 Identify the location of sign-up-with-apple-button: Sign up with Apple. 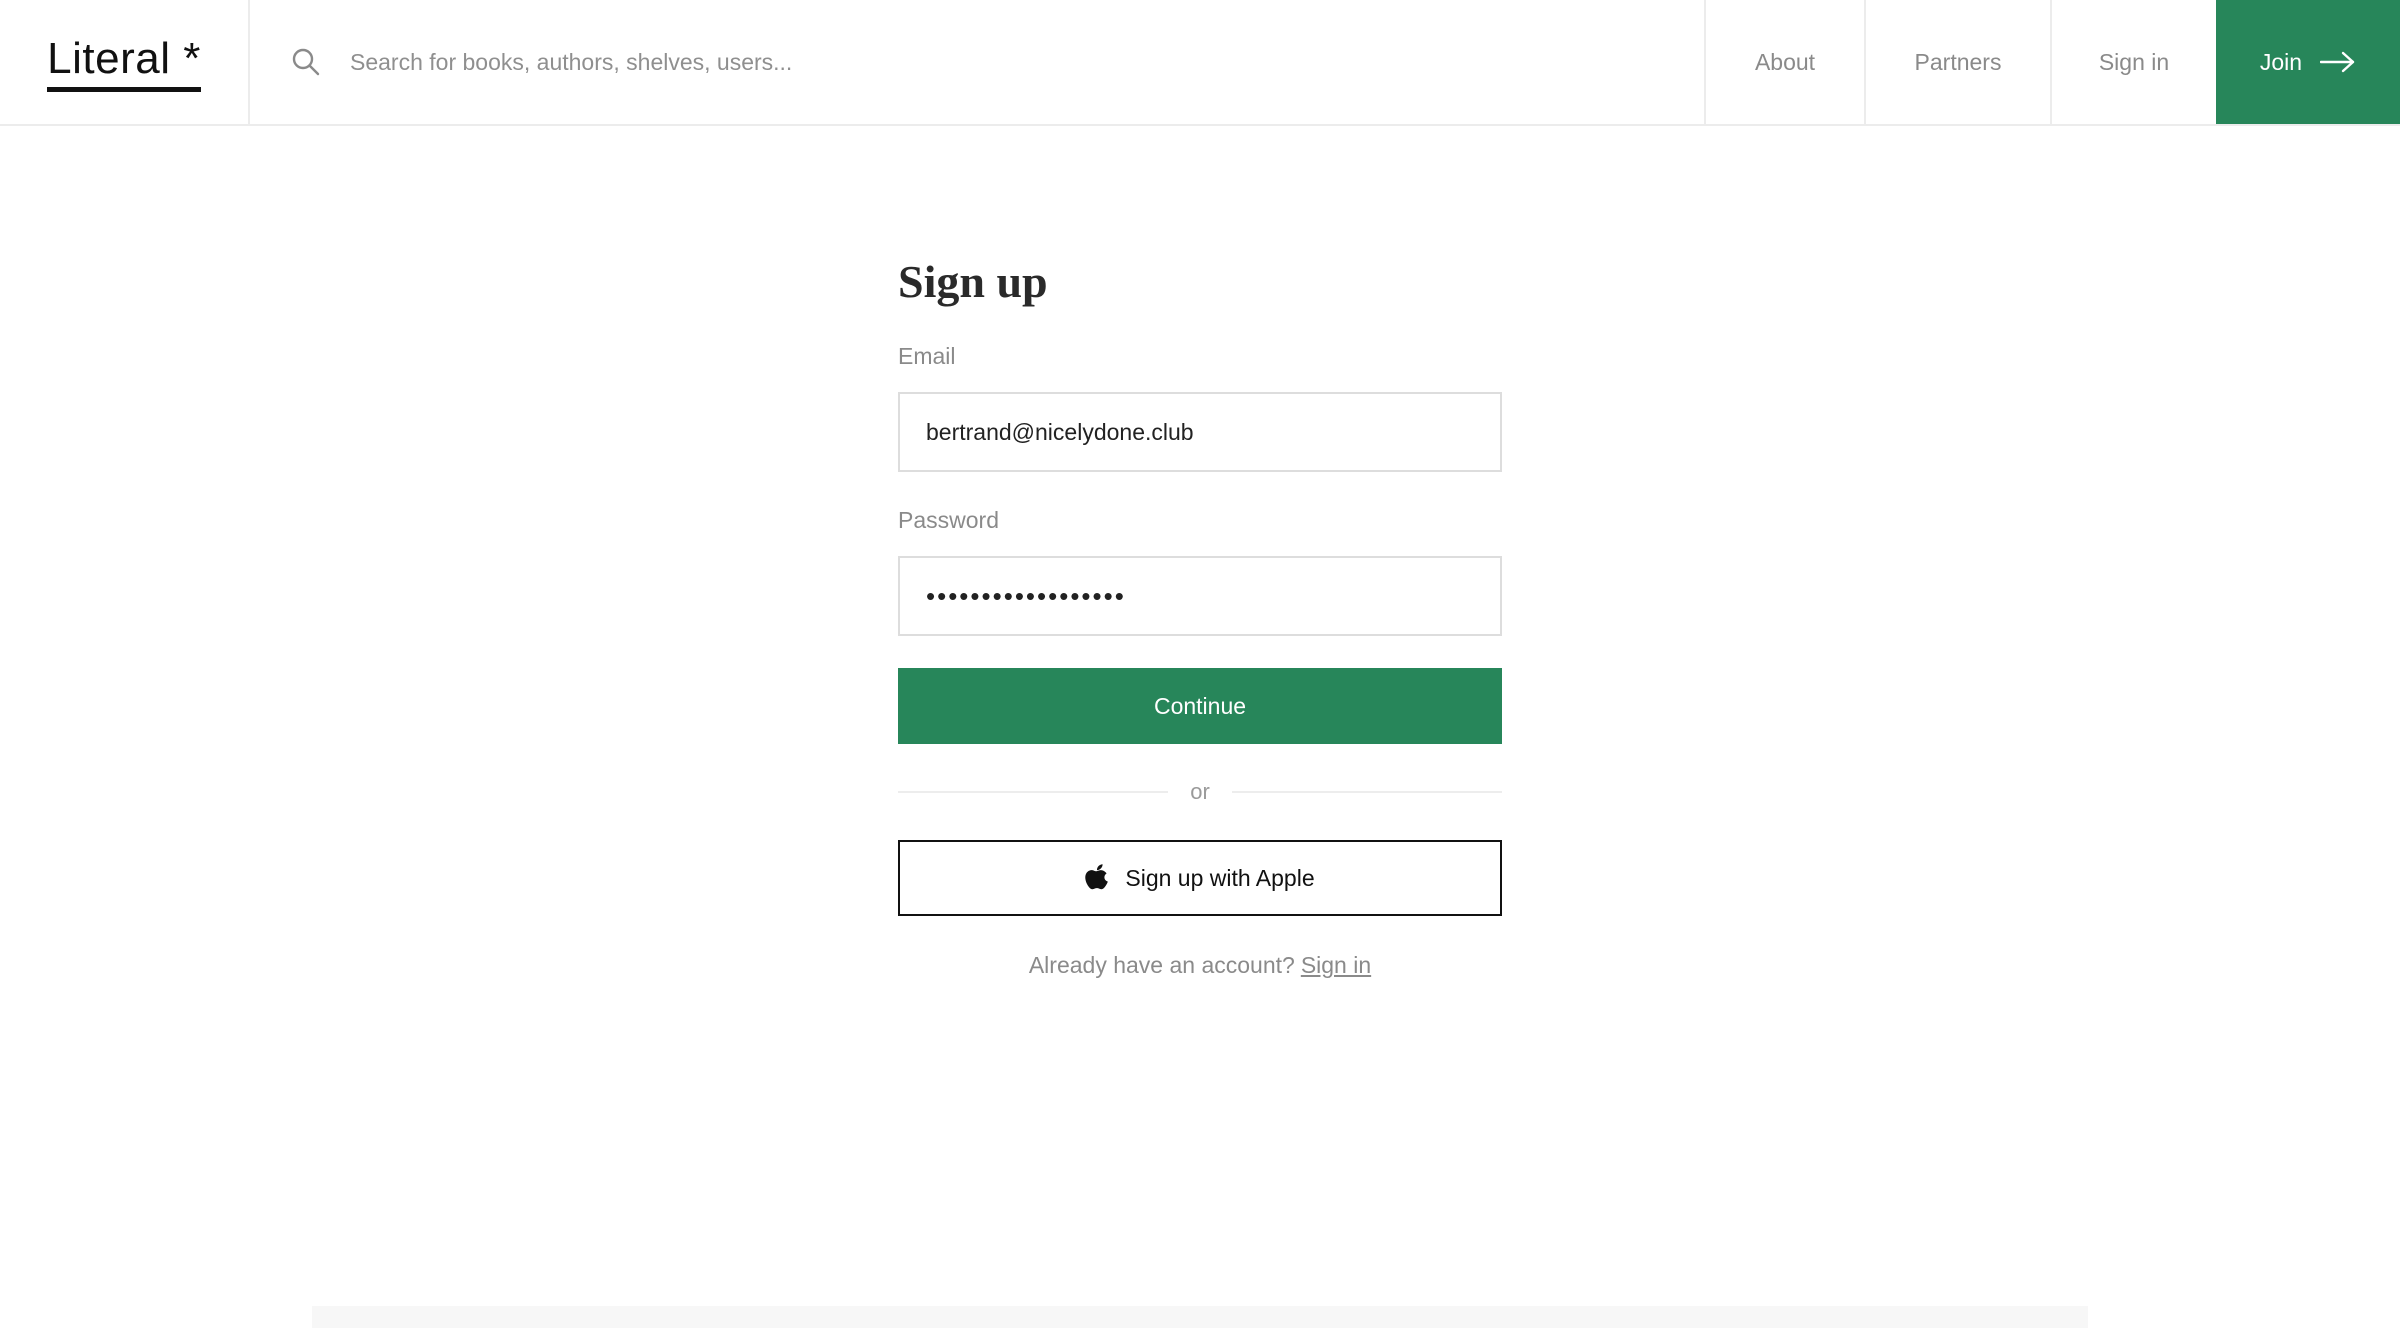
(1200, 878).